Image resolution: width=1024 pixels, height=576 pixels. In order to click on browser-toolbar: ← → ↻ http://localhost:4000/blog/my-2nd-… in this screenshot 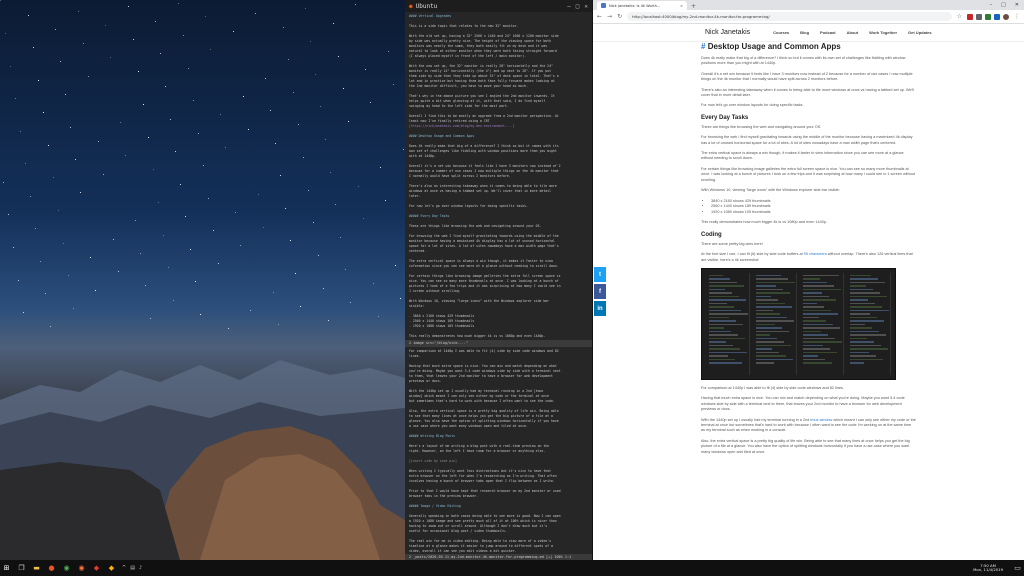, I will do `click(808, 17)`.